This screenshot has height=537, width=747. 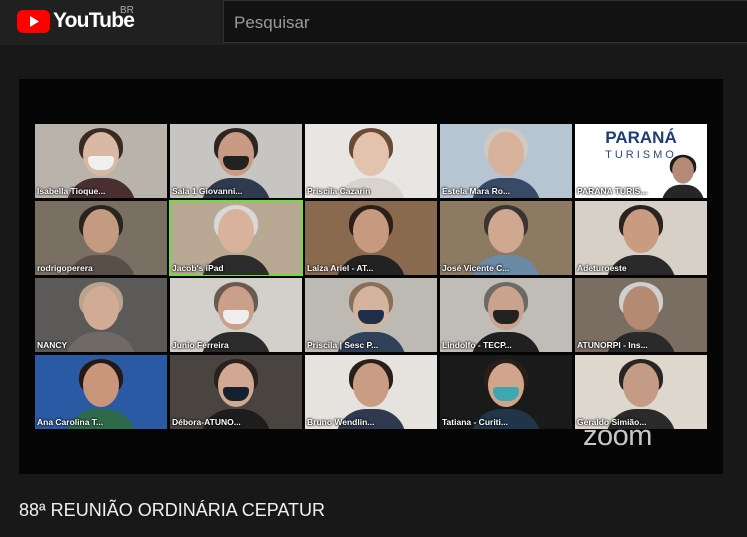 I want to click on participant-name: Jacob's iPad, so click(x=198, y=268).